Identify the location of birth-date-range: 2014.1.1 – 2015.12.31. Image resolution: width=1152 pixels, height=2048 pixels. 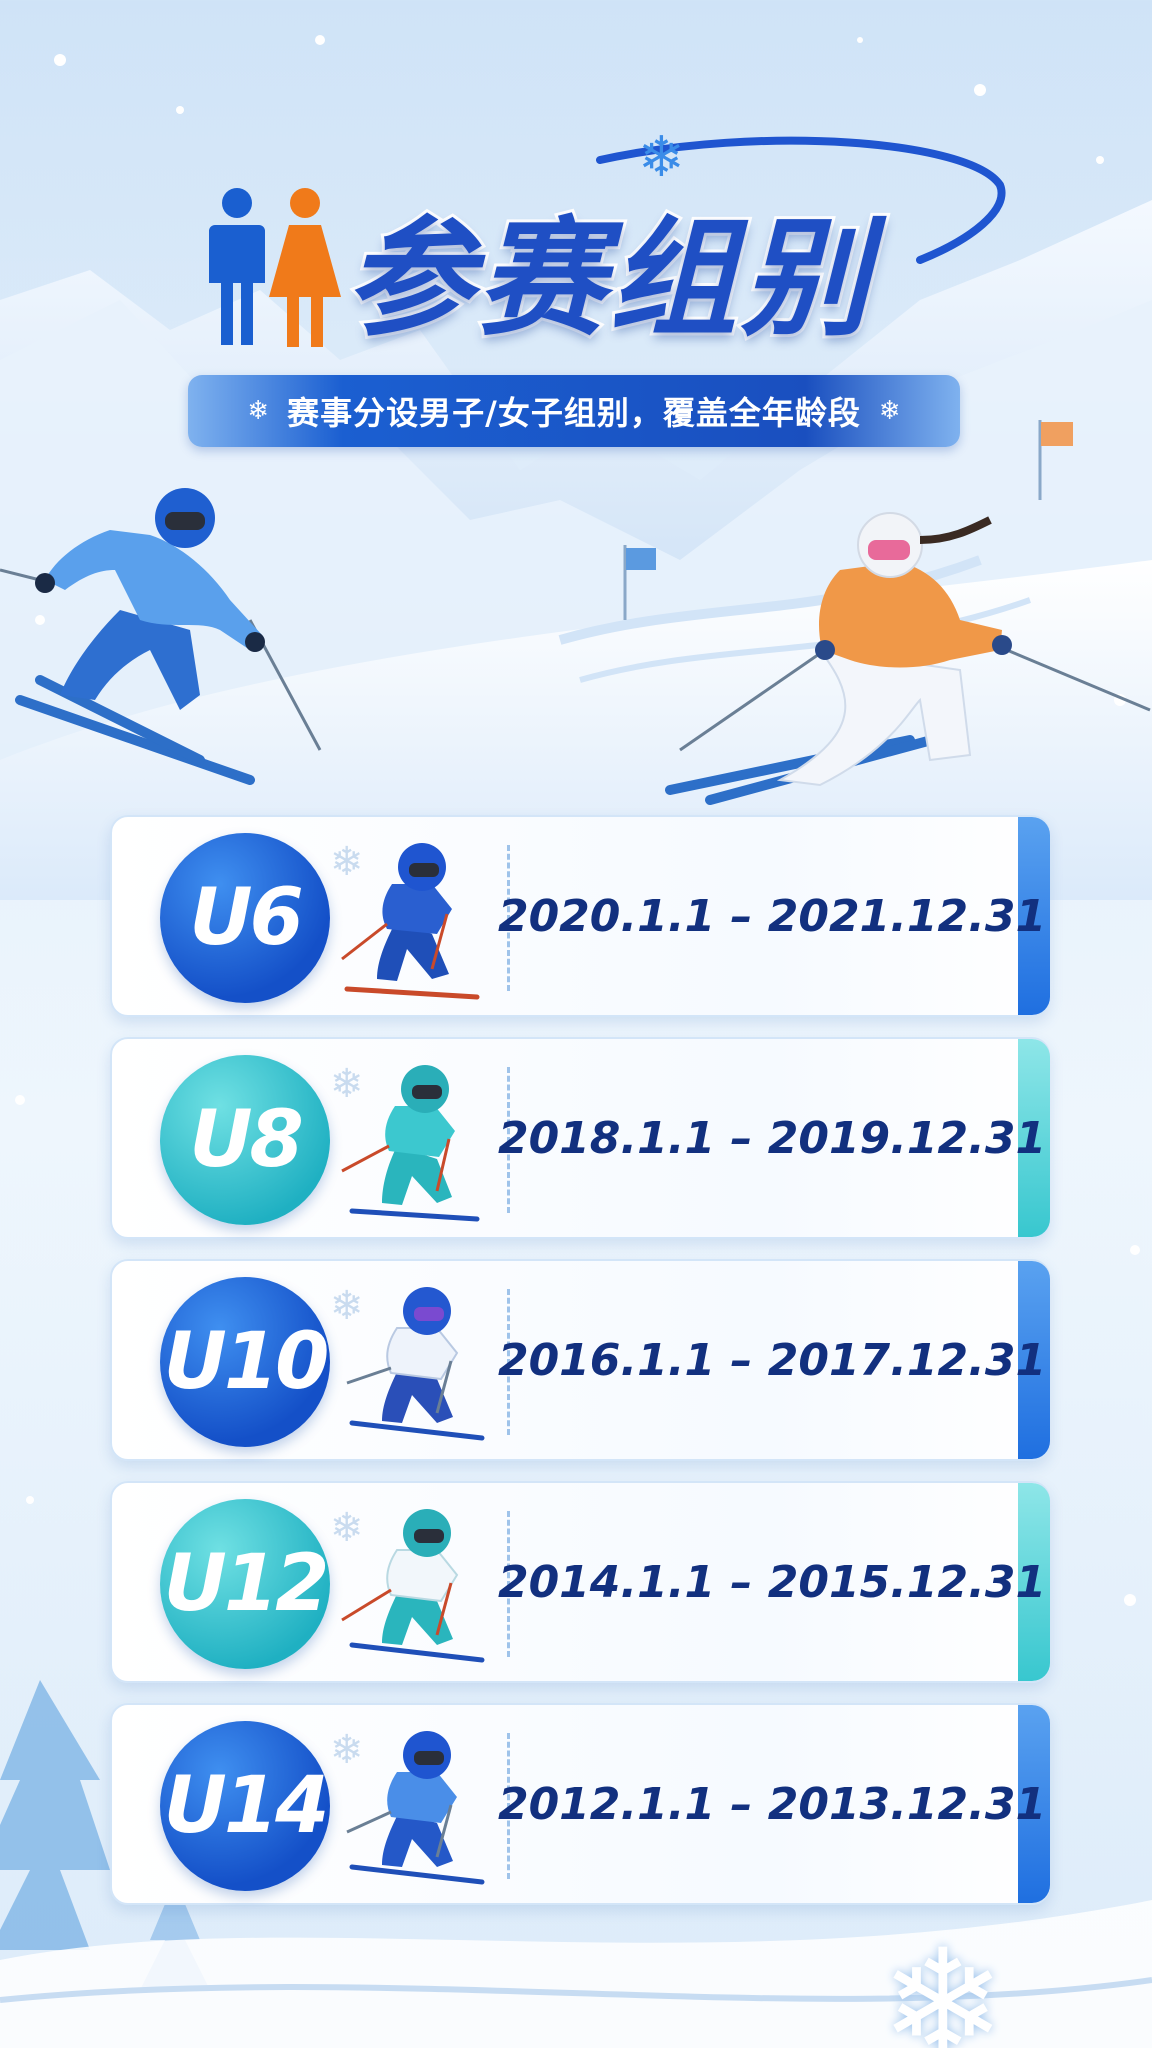
(772, 1582).